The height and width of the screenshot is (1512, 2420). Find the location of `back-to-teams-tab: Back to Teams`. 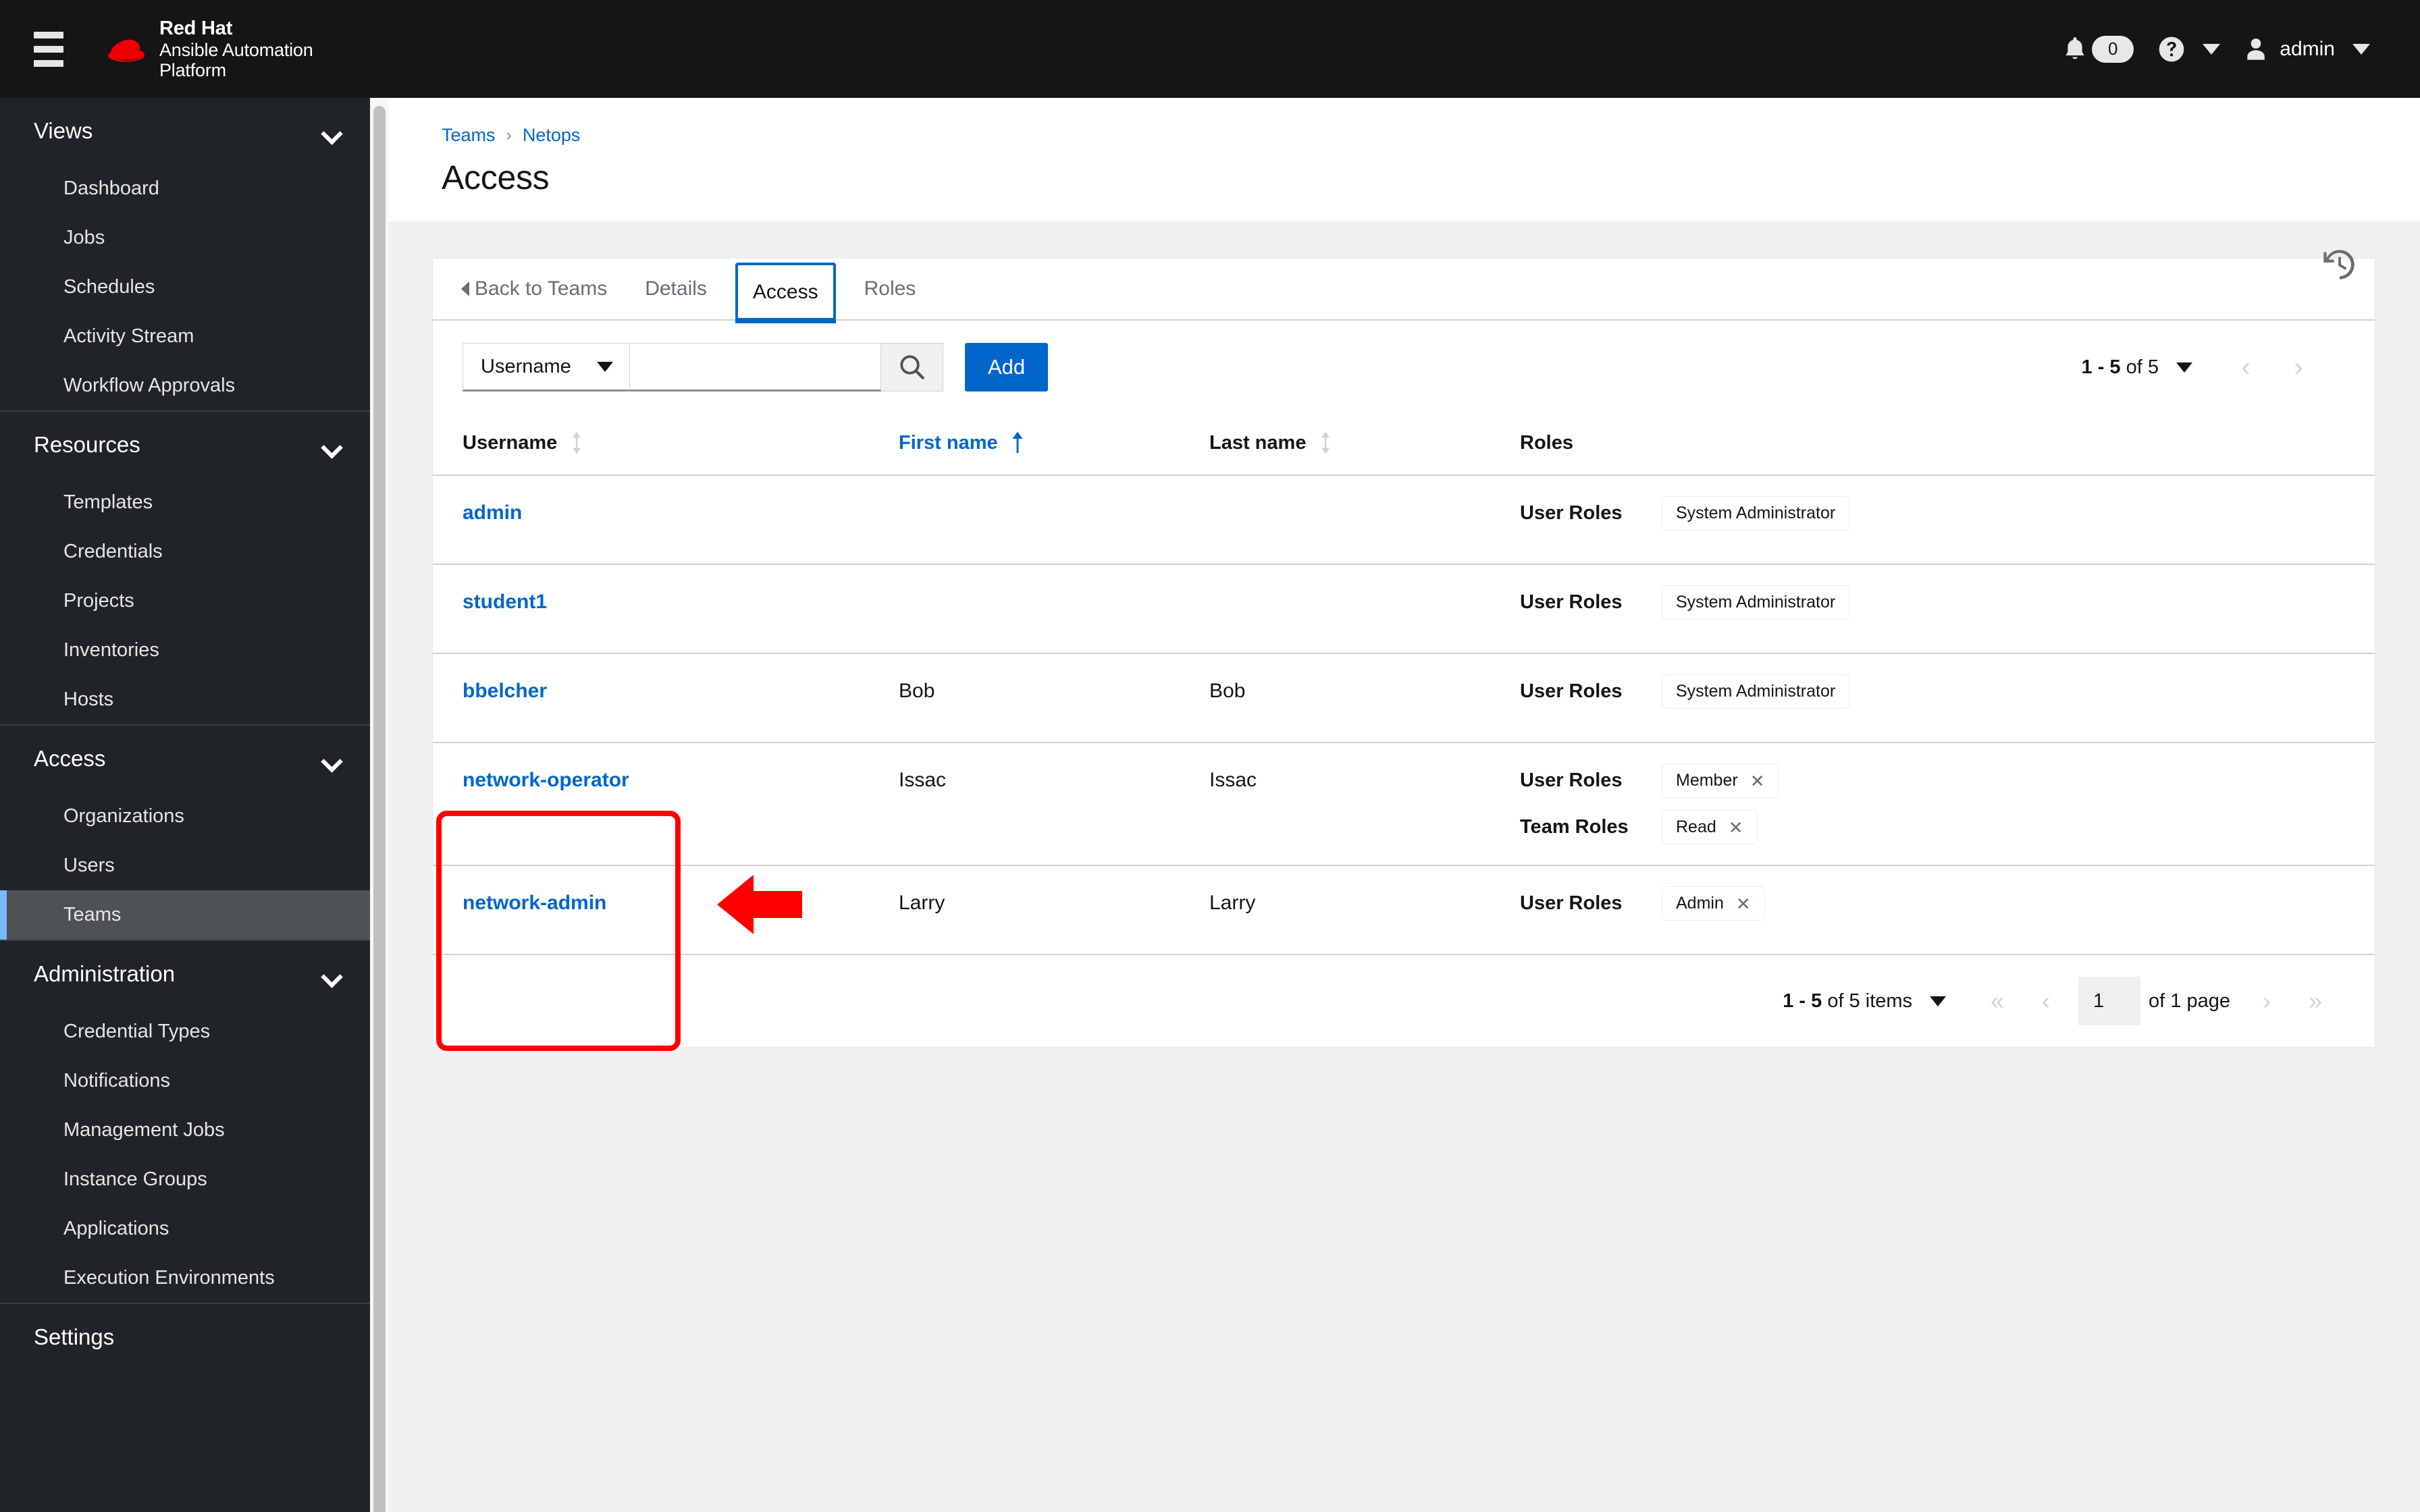

back-to-teams-tab: Back to Teams is located at coordinates (532, 289).